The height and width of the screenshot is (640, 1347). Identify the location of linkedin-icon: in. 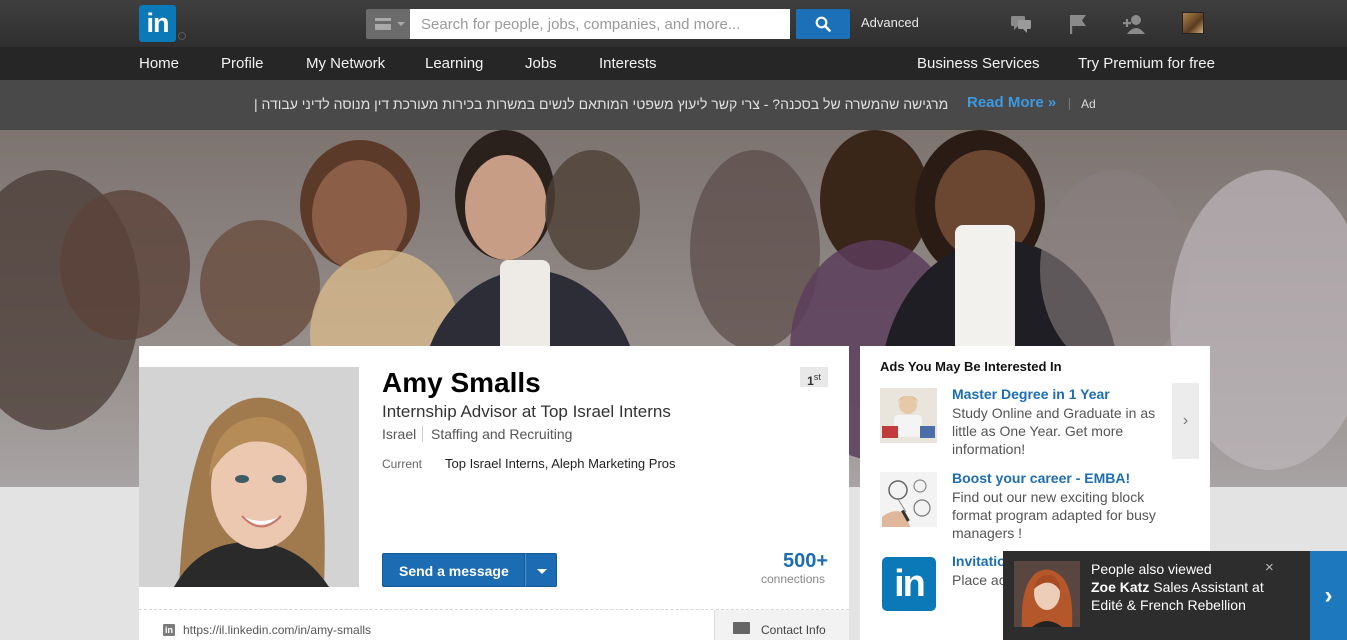
(169, 630).